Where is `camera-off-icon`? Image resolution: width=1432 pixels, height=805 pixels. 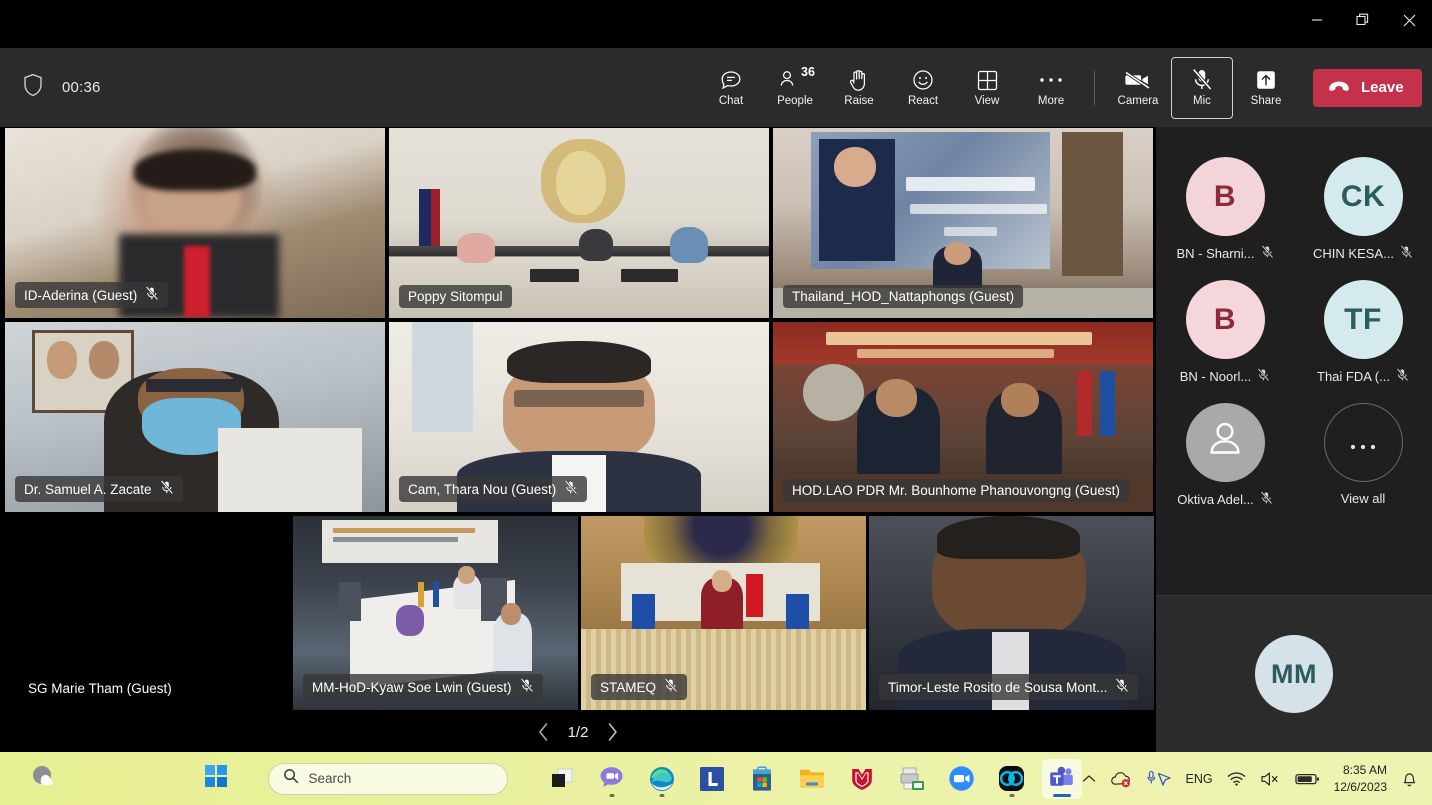 camera-off-icon is located at coordinates (1138, 80).